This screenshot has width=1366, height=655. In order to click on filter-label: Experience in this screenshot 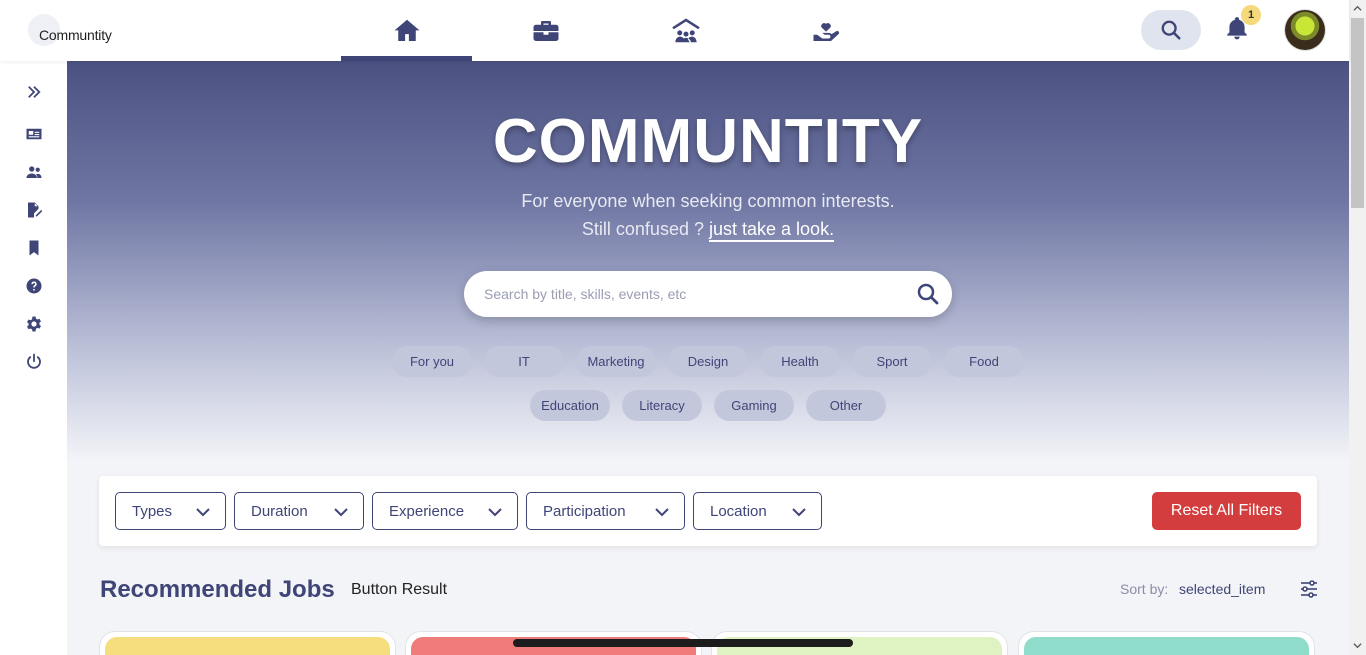, I will do `click(427, 511)`.